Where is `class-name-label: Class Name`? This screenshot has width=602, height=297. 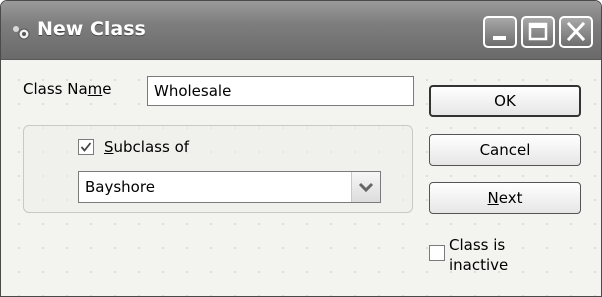 class-name-label: Class Name is located at coordinates (67, 89).